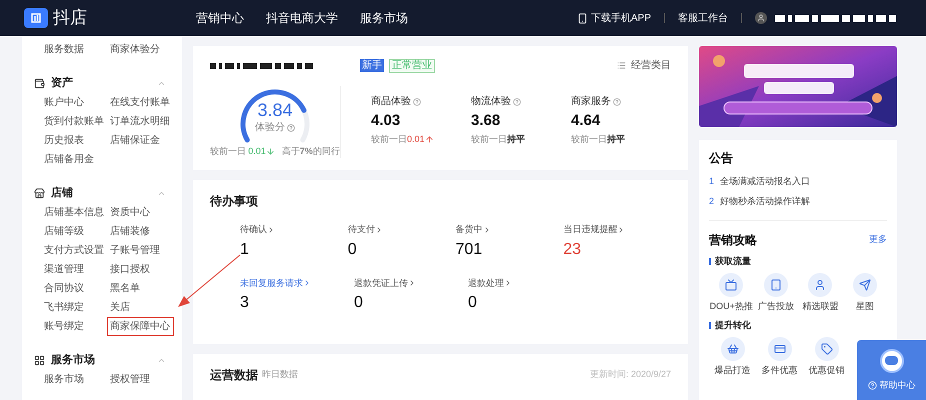  What do you see at coordinates (353, 250) in the screenshot?
I see `todo-count: 0` at bounding box center [353, 250].